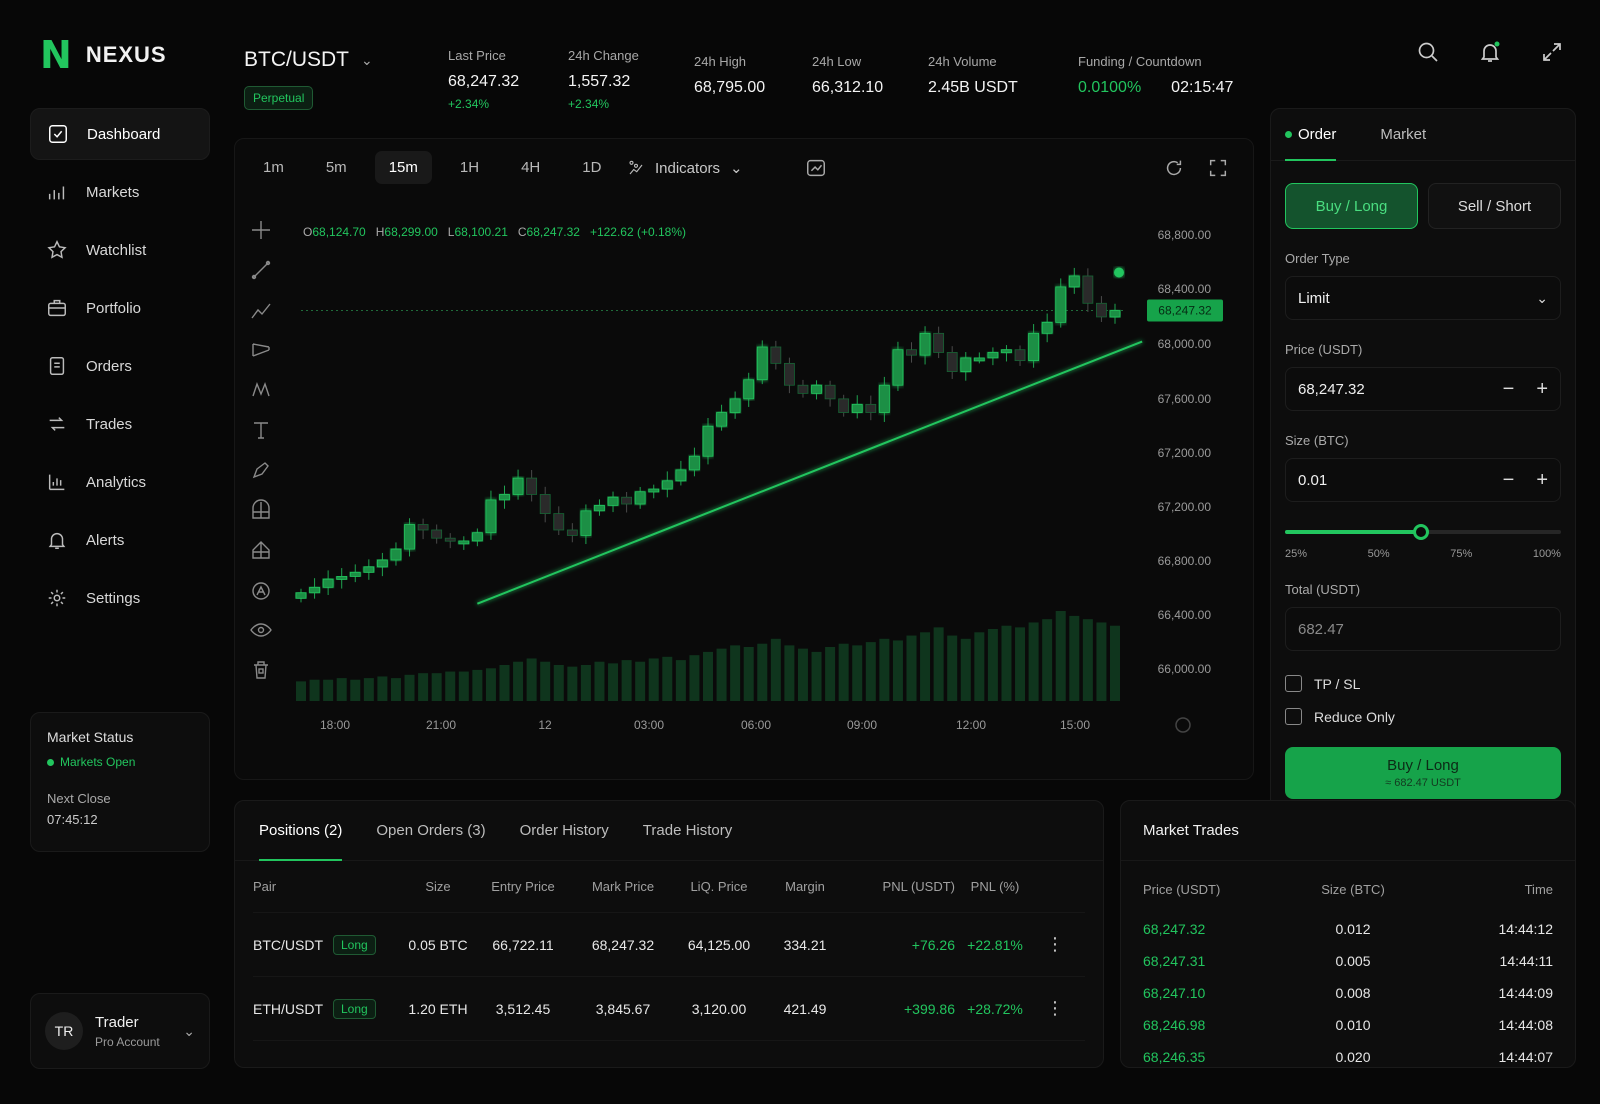 This screenshot has height=1104, width=1600. Describe the element at coordinates (120, 192) in the screenshot. I see `sidebar-item-markets: Markets` at that location.